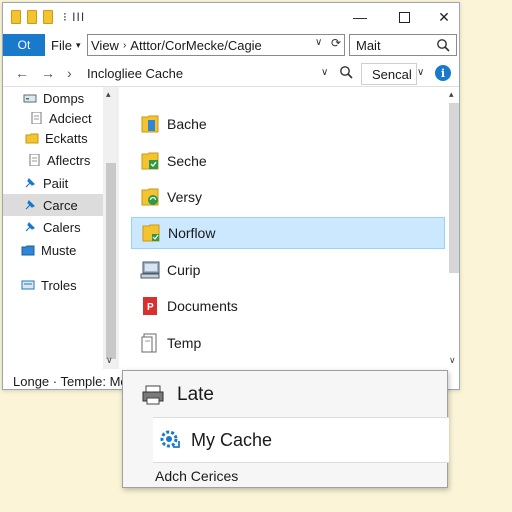 This screenshot has height=512, width=512. Describe the element at coordinates (28, 250) in the screenshot. I see `folder-blue-icon` at that location.